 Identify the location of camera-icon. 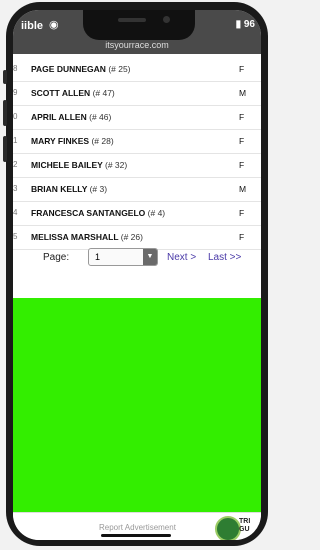
(166, 19).